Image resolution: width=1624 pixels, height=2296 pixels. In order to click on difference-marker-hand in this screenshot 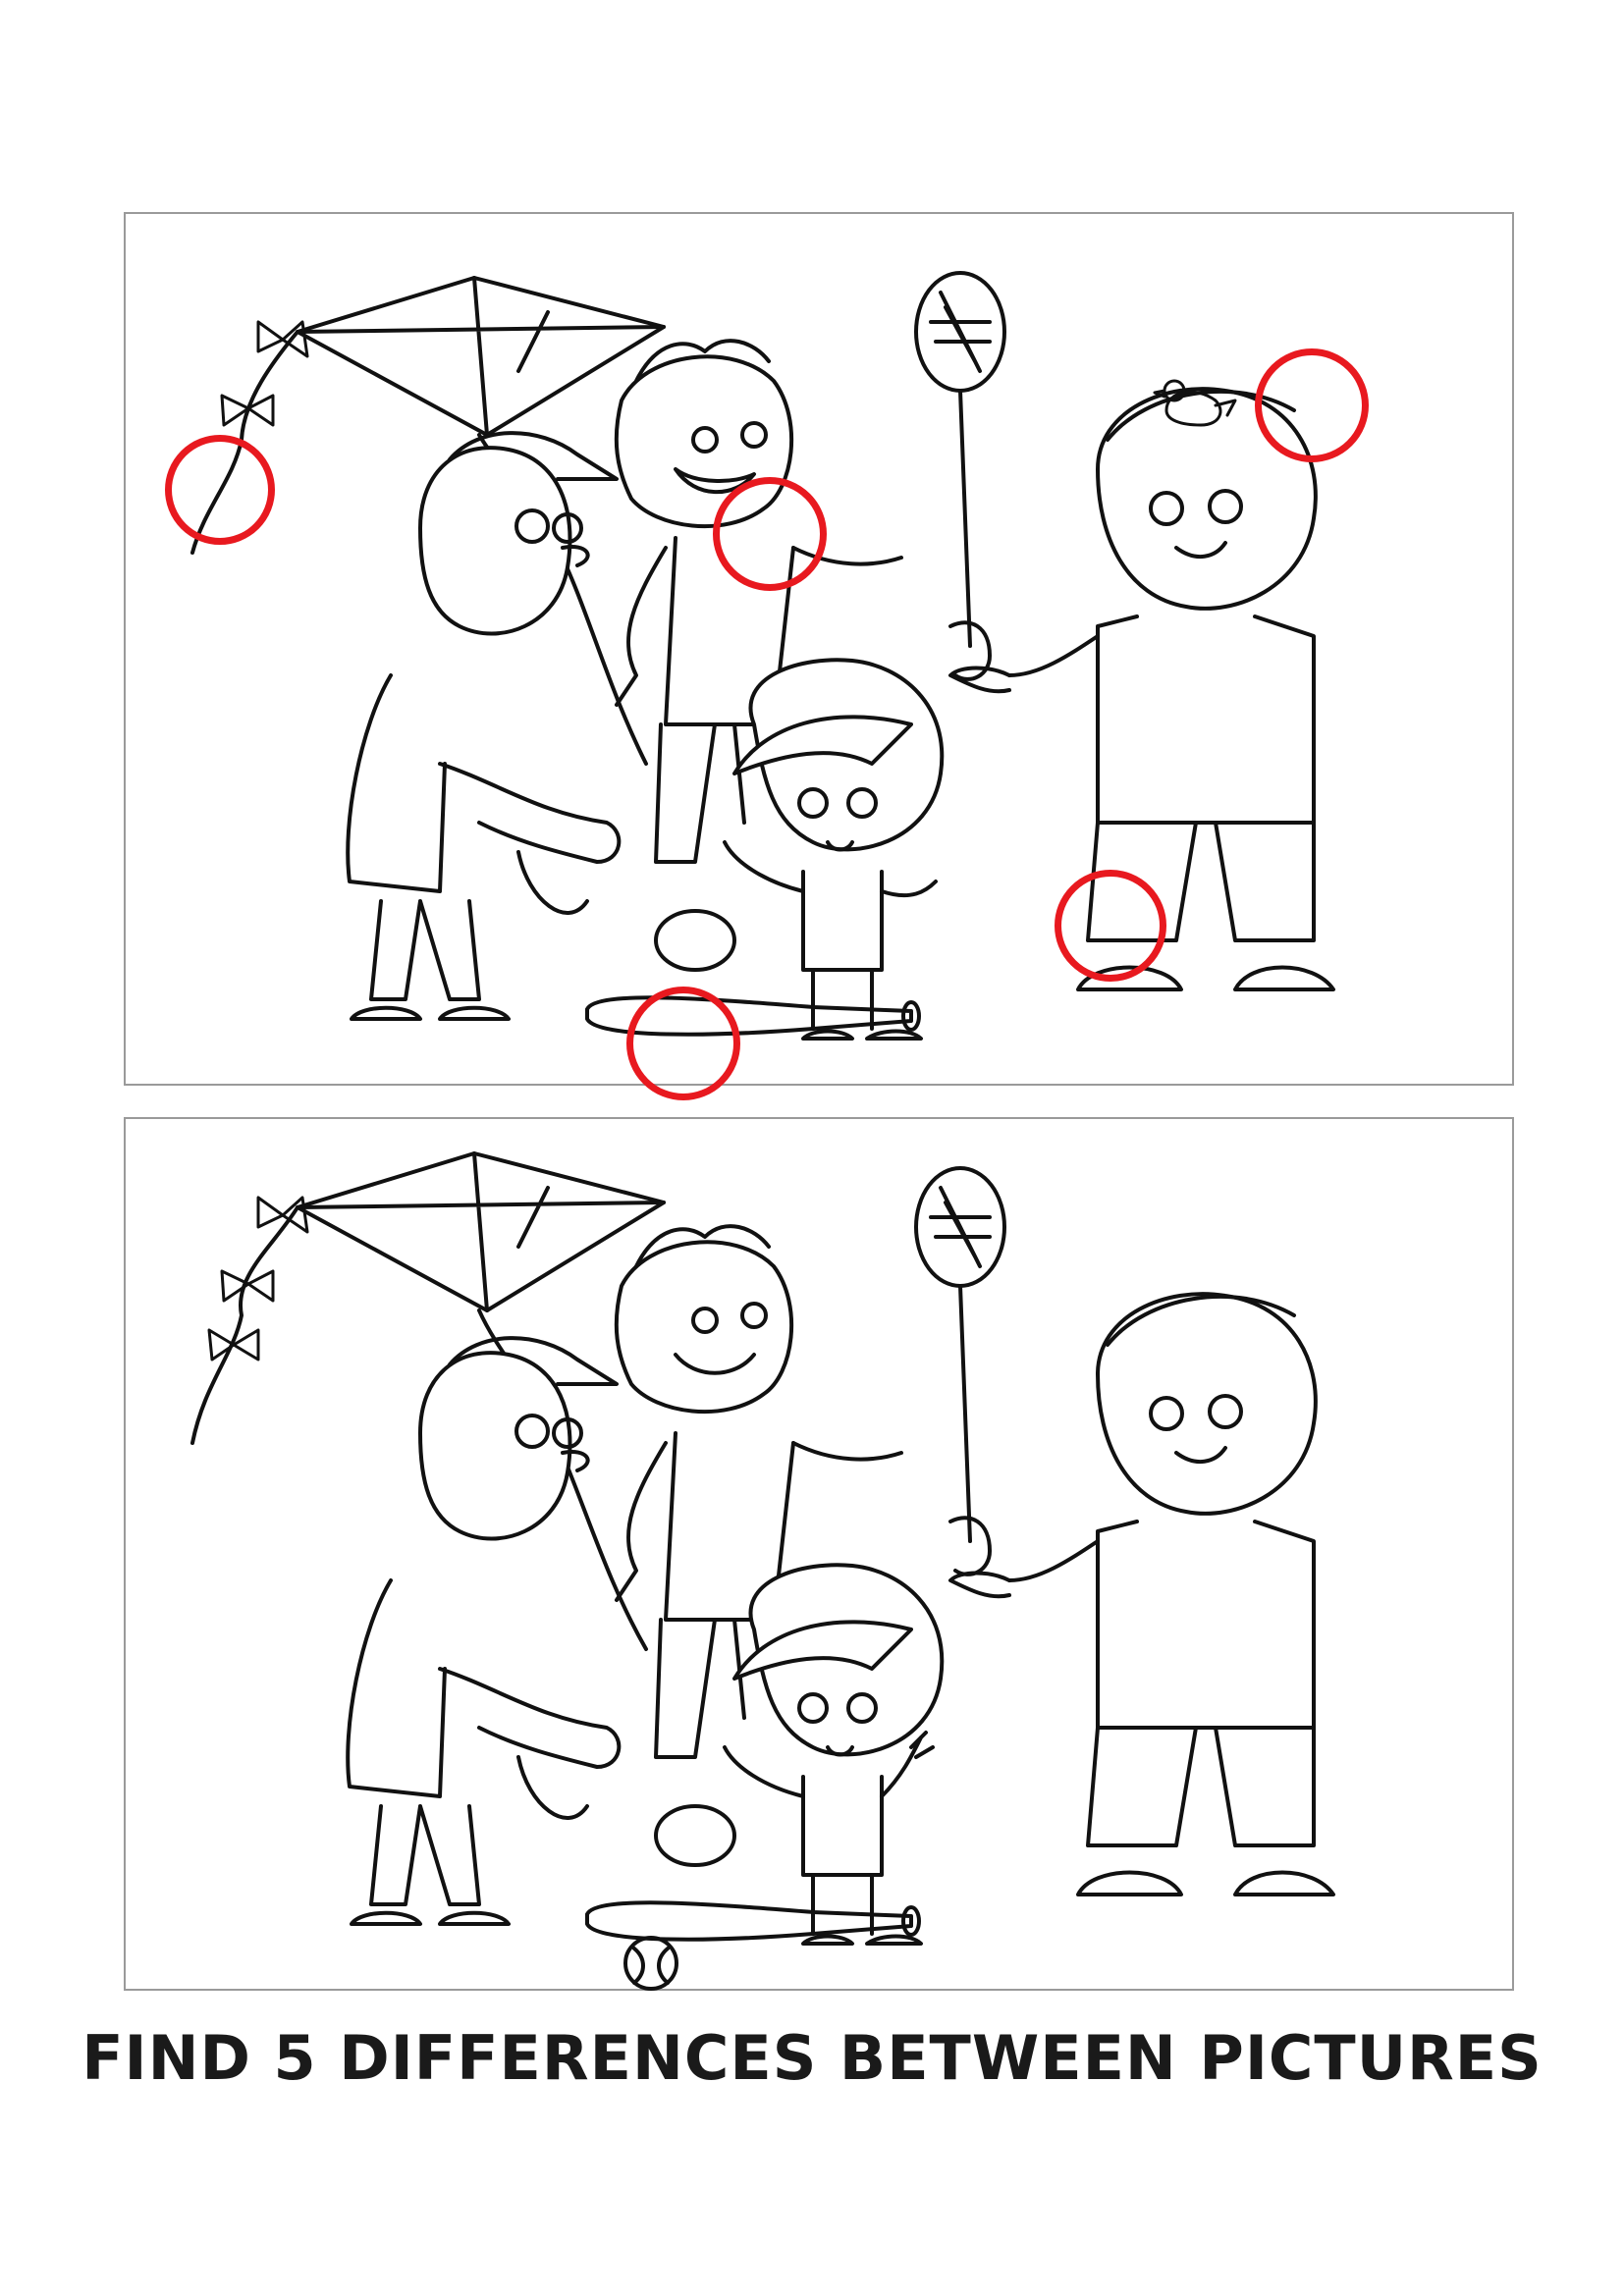, I will do `click(1110, 926)`.